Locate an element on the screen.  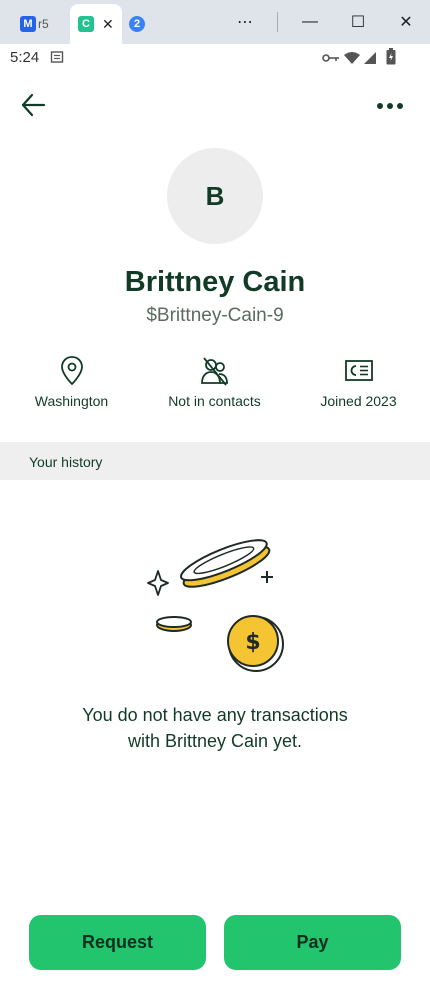
vpn-key-icon is located at coordinates (330, 58).